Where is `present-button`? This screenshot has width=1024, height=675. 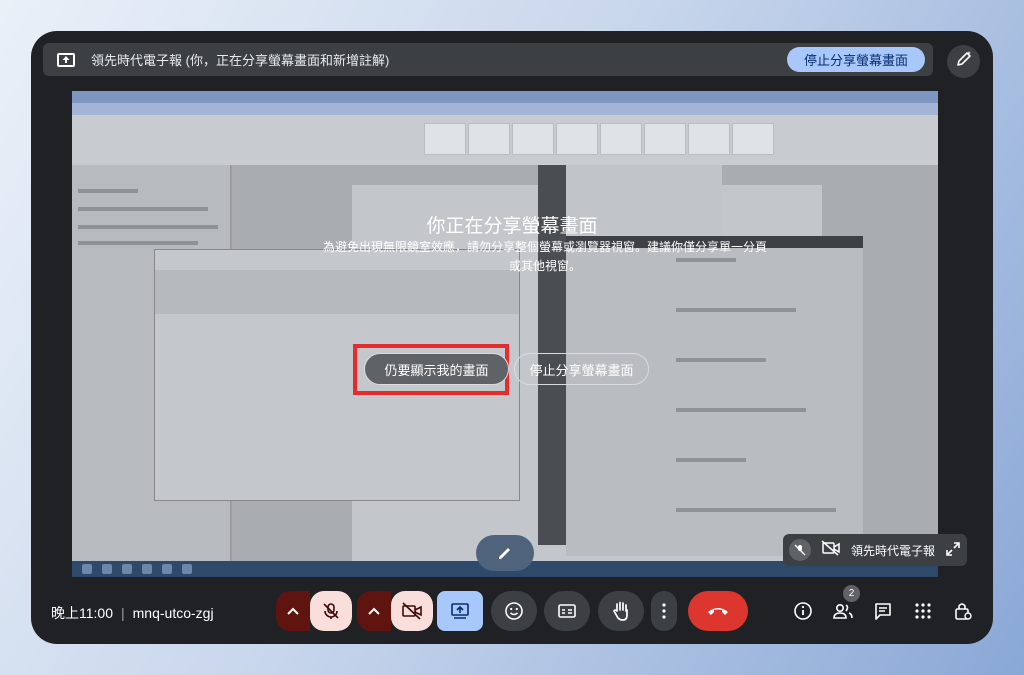 present-button is located at coordinates (460, 611).